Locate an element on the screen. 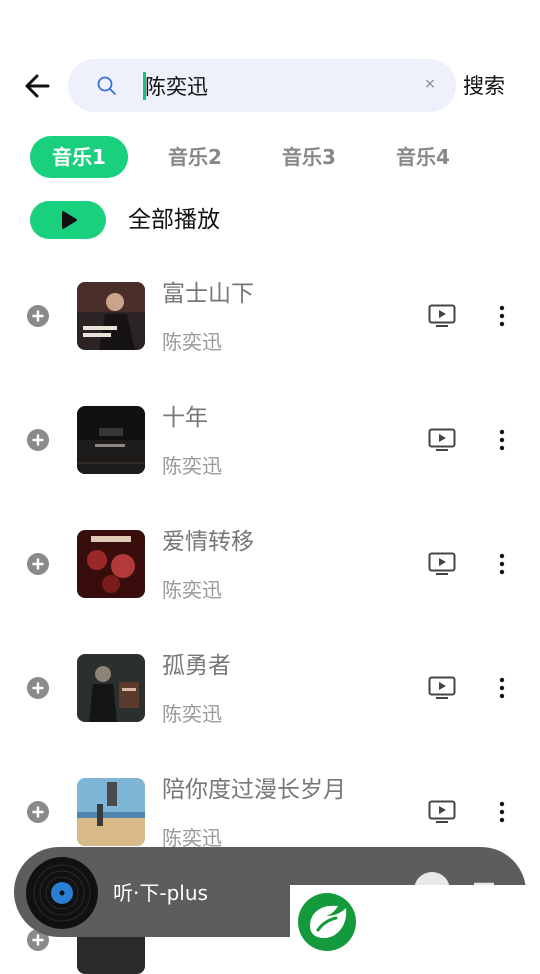 The image size is (540, 974). song-title: 陪你度过漫长岁月 is located at coordinates (254, 790).